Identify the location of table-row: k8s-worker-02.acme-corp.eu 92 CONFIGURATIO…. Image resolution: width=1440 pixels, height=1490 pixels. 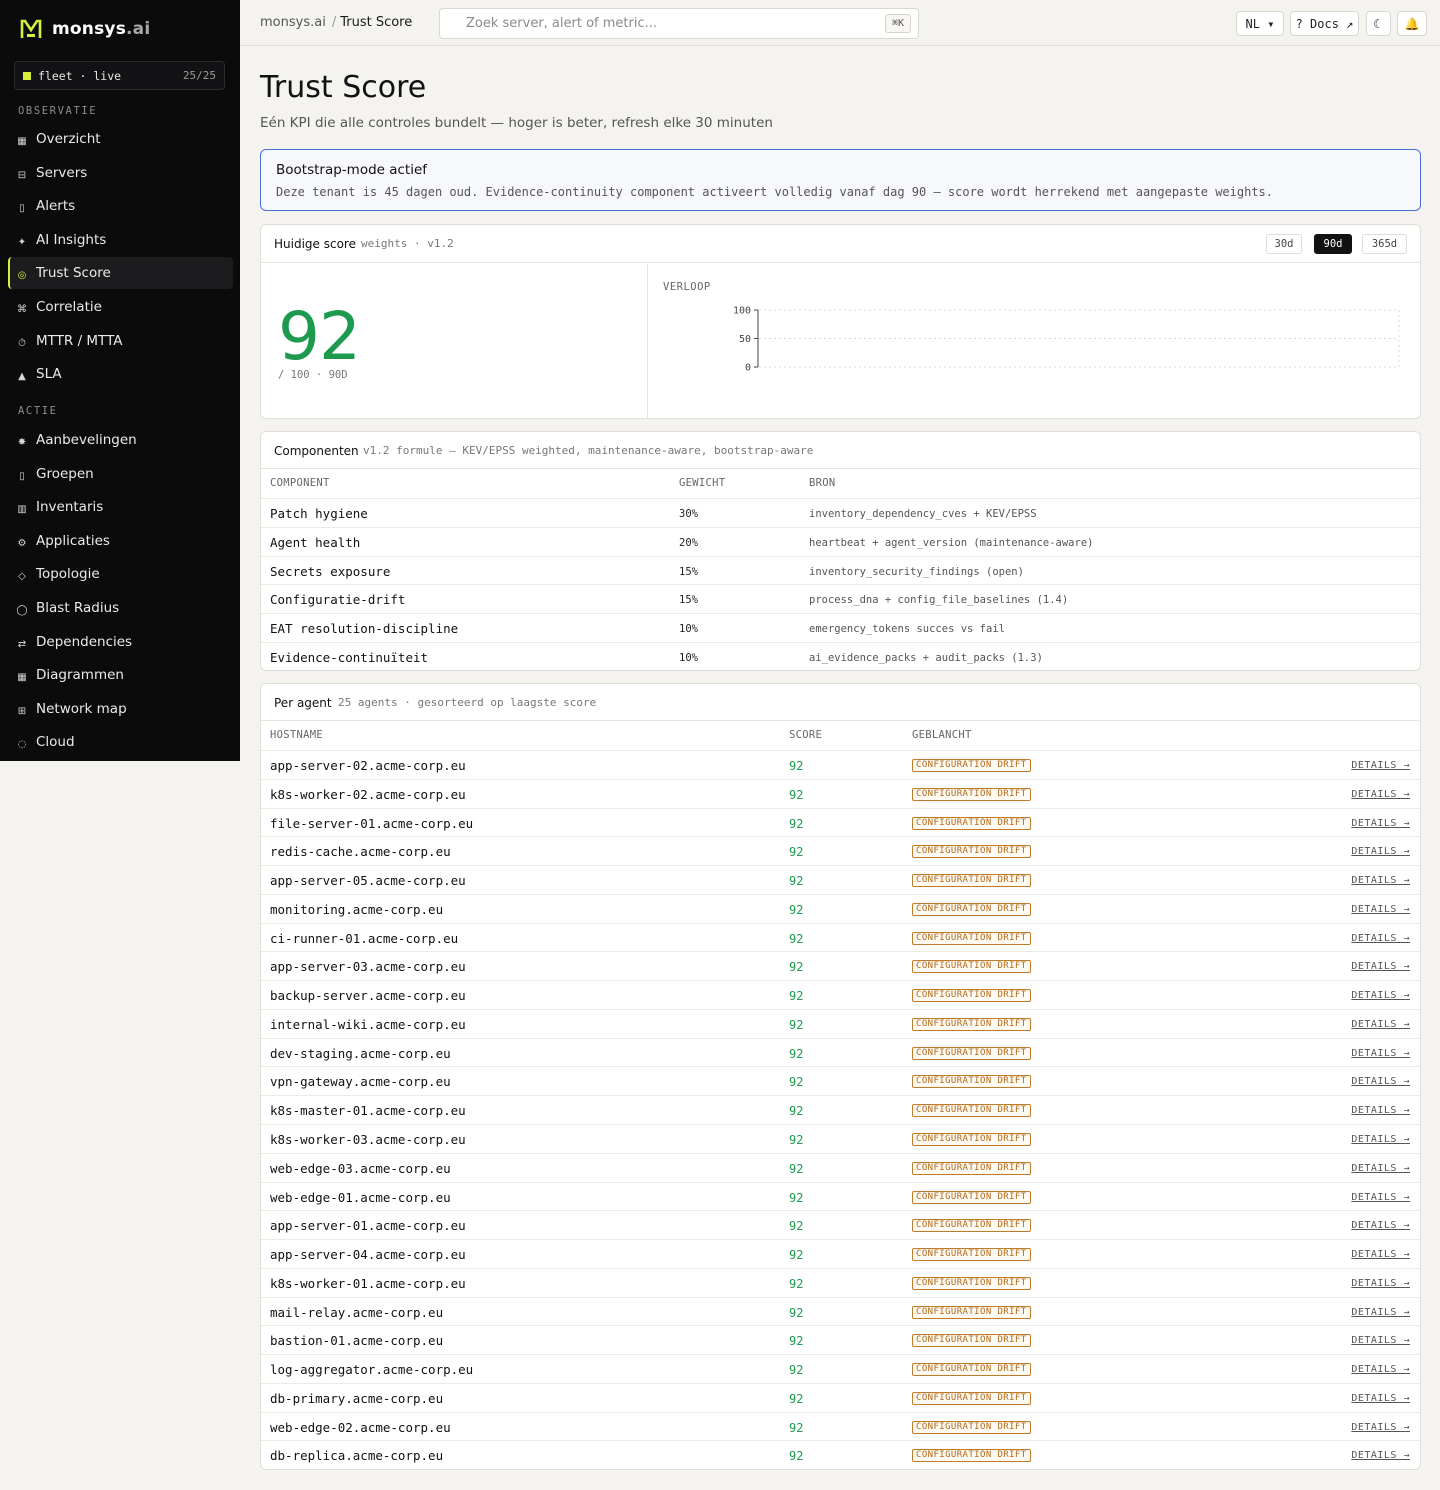
(840, 793).